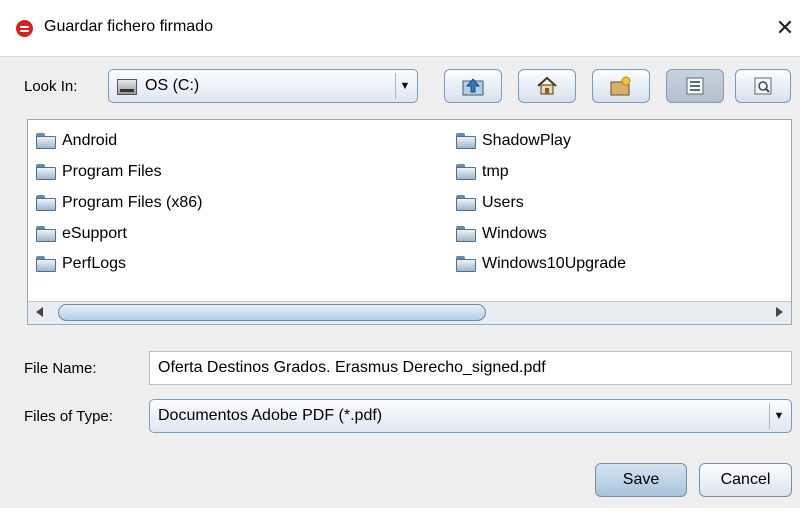 The image size is (800, 516). Describe the element at coordinates (263, 86) in the screenshot. I see `look-in-combo: OS (C:) ▼` at that location.